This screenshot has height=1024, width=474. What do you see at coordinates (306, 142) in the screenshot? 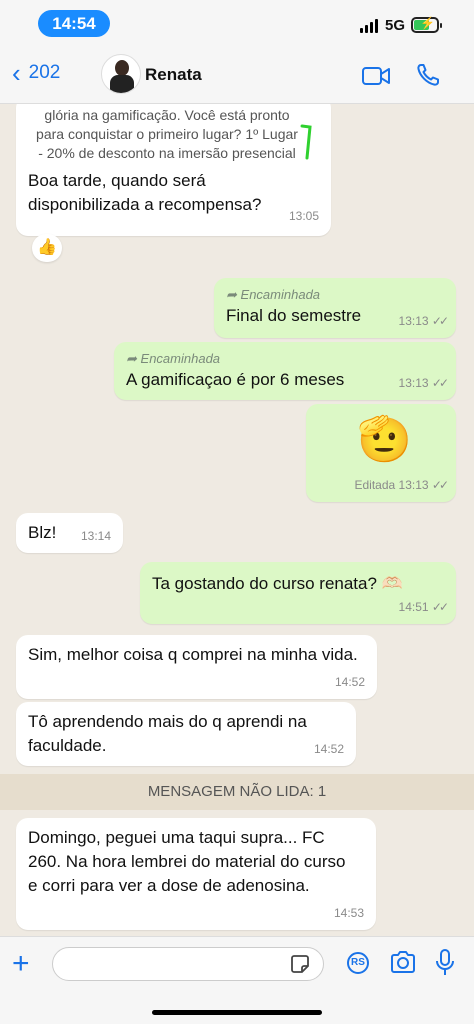
I see `green-highlight-mark` at bounding box center [306, 142].